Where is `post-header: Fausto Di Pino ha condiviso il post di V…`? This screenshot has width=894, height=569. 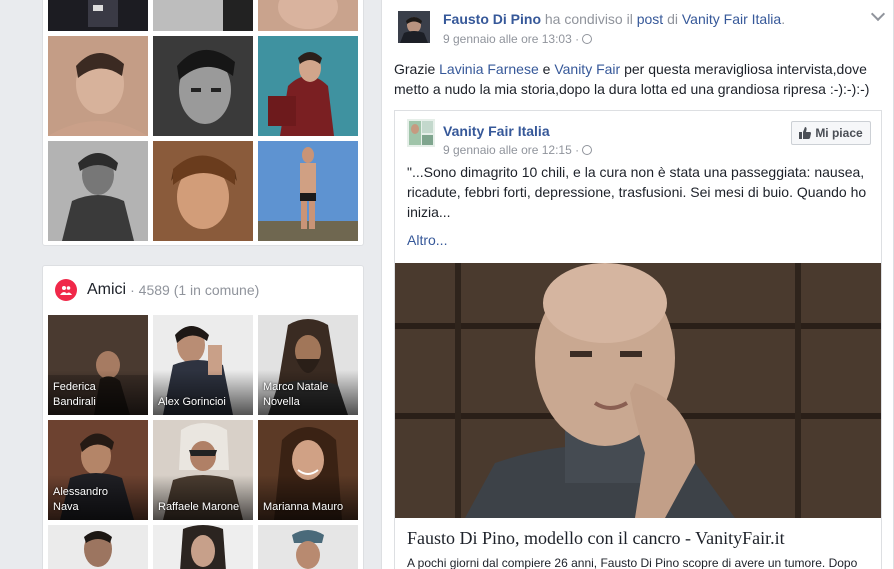
post-header: Fausto Di Pino ha condiviso il post di V… is located at coordinates (614, 19).